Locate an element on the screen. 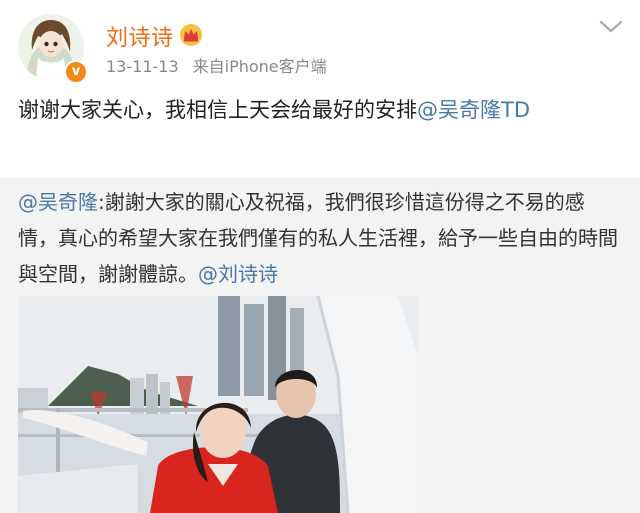 This screenshot has height=513, width=640. post-mention-link: @吴奇隆TD is located at coordinates (473, 110).